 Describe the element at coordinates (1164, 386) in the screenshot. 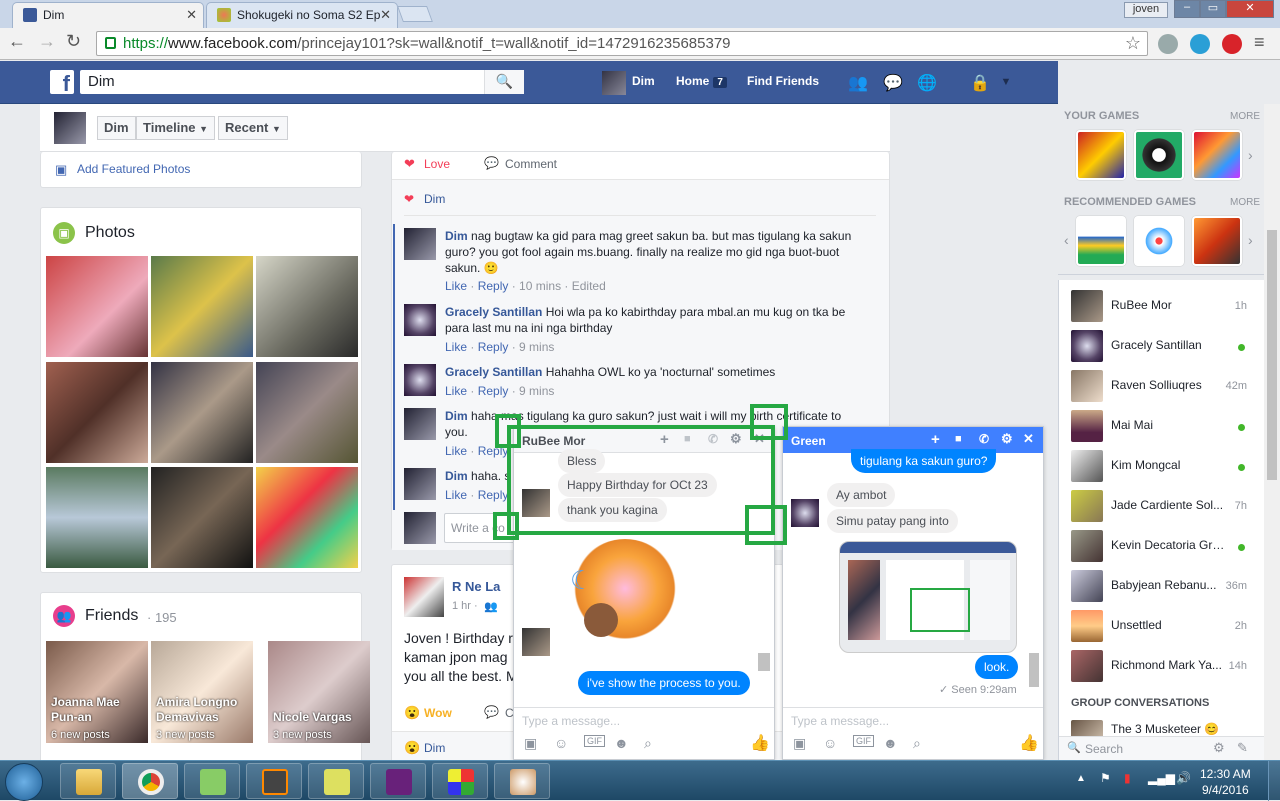

I see `chat-contact: Raven Solliuqres 42m` at that location.